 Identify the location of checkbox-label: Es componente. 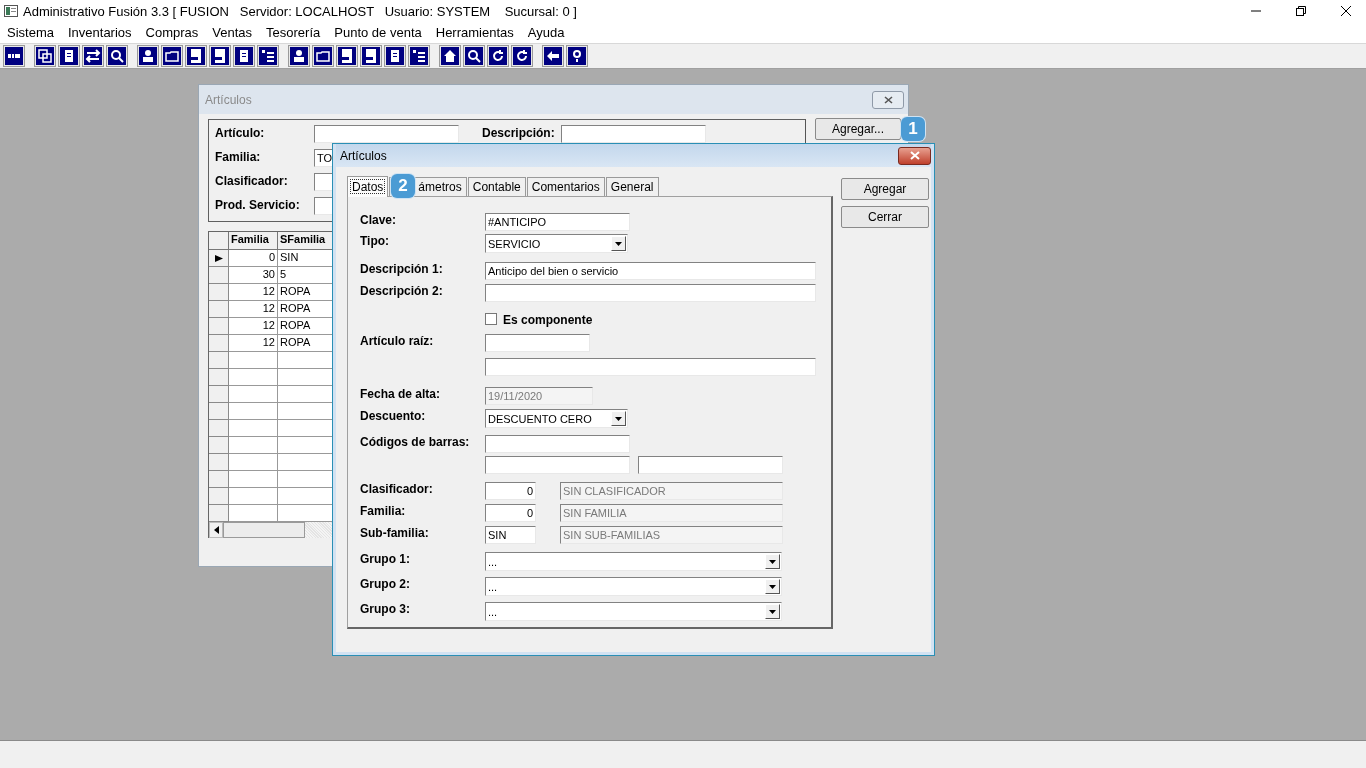
(548, 320).